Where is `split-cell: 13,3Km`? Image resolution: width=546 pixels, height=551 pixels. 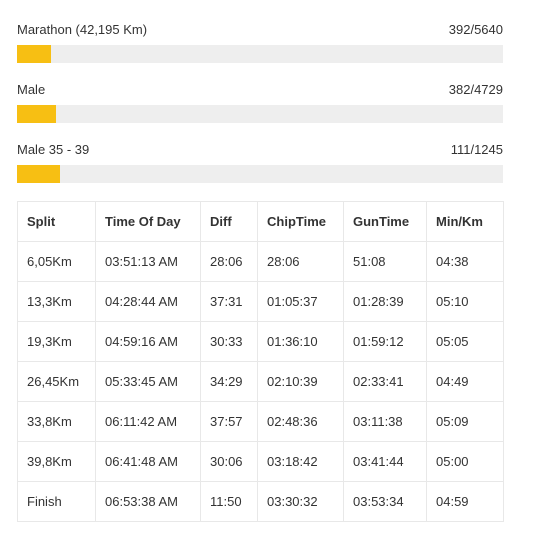
split-cell: 13,3Km is located at coordinates (56, 301).